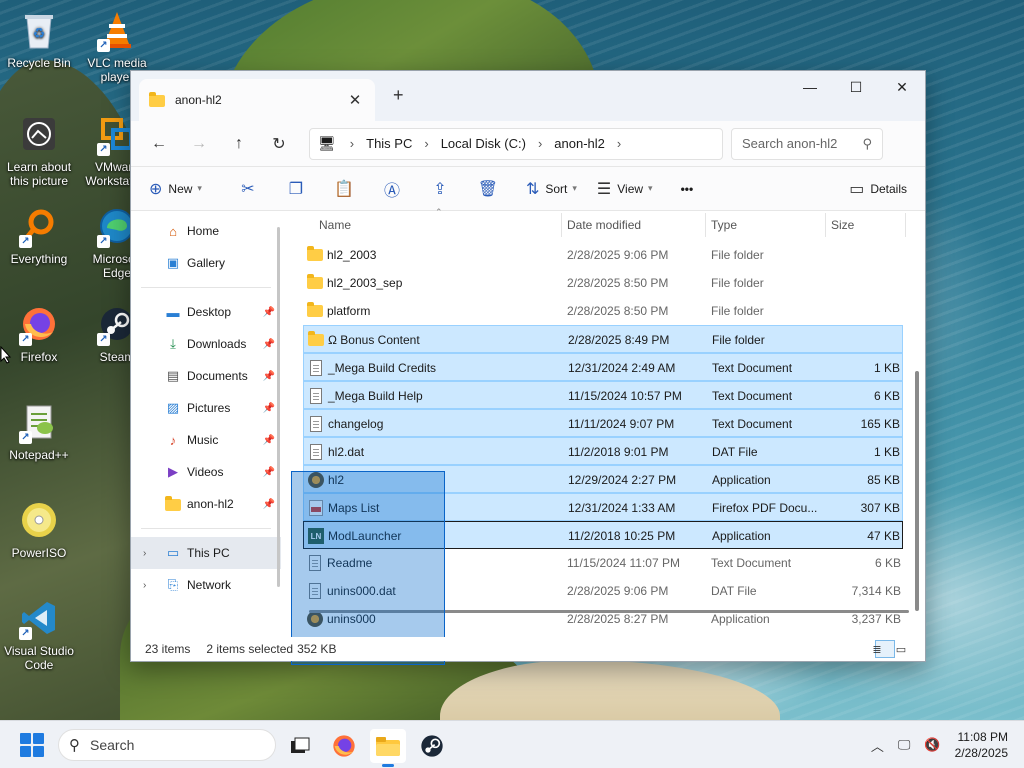 Image resolution: width=1024 pixels, height=768 pixels. Describe the element at coordinates (25, 738) in the screenshot. I see `windows-logo-icon` at that location.